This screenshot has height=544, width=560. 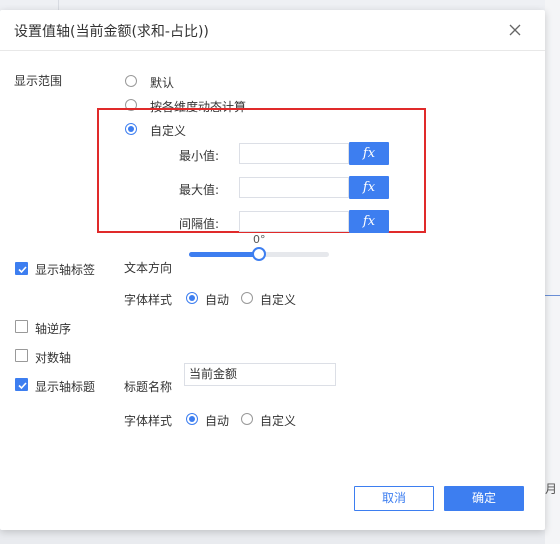 What do you see at coordinates (369, 187) in the screenshot?
I see `max-fx-button: fx` at bounding box center [369, 187].